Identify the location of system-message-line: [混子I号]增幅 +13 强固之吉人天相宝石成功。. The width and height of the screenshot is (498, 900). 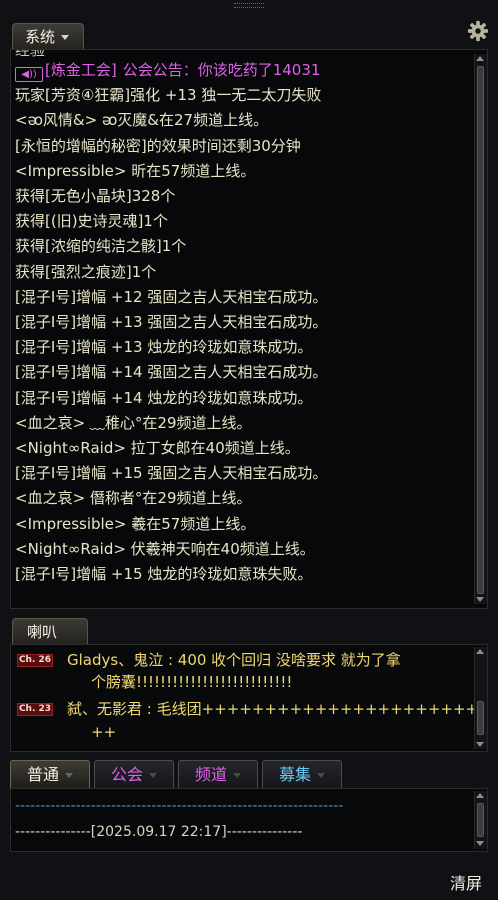
(171, 322).